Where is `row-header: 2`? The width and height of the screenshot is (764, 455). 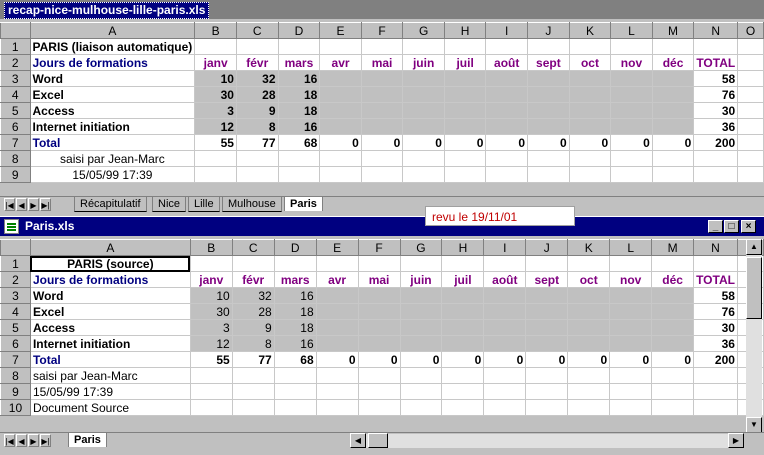
row-header: 2 is located at coordinates (15, 62).